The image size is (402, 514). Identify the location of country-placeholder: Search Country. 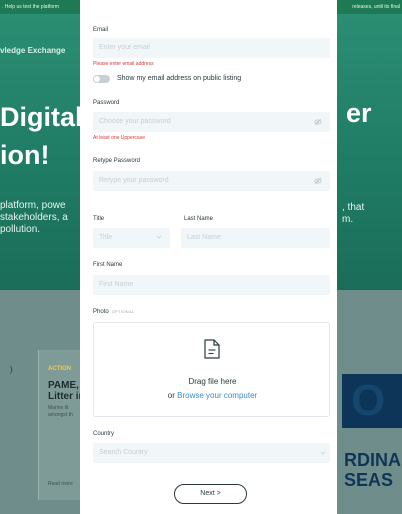
(123, 452).